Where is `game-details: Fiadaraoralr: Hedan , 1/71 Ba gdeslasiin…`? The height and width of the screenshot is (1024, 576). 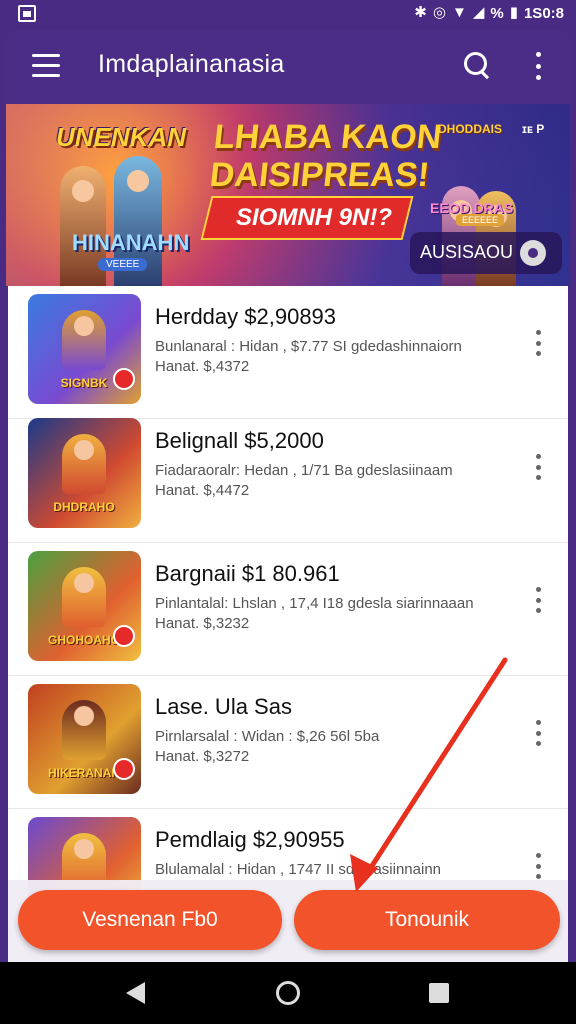 game-details: Fiadaraoralr: Hedan , 1/71 Ba gdeslasiin… is located at coordinates (304, 470).